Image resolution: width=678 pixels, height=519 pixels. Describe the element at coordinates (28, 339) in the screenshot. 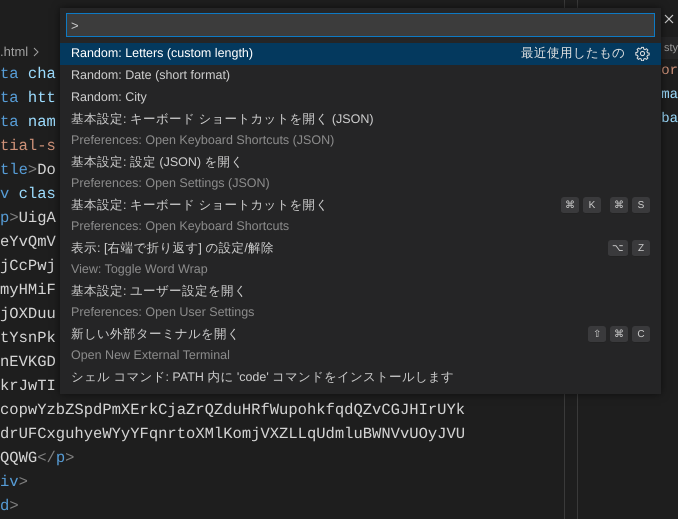

I see `code-text: tYsnPk` at that location.